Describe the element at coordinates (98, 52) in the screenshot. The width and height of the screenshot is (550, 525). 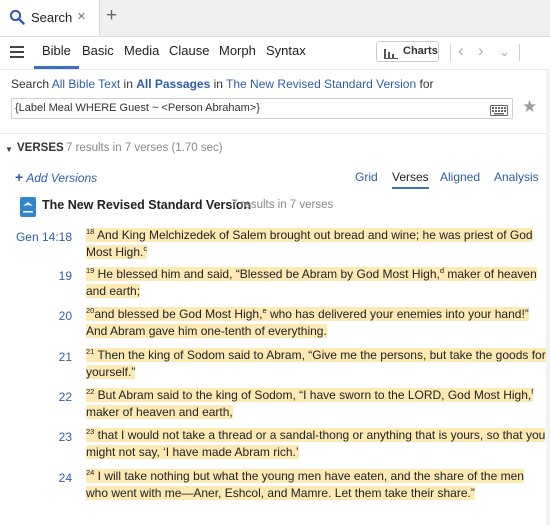
I see `tab-basic: Basic` at that location.